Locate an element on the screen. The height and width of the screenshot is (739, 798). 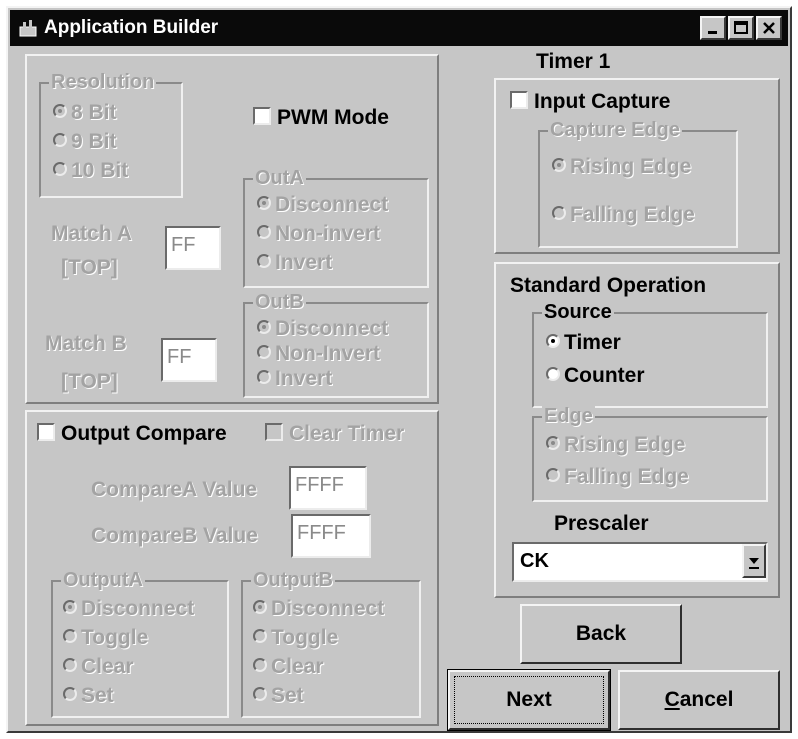
back-button: Back is located at coordinates (601, 634).